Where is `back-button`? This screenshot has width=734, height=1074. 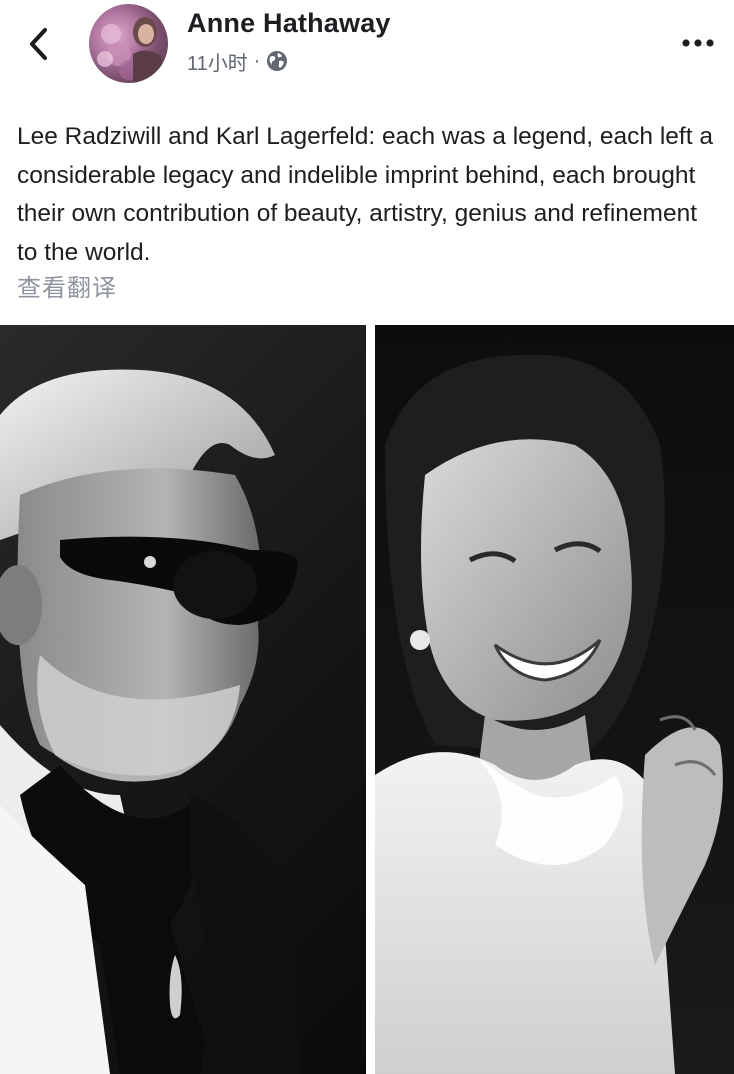
back-button is located at coordinates (38, 44).